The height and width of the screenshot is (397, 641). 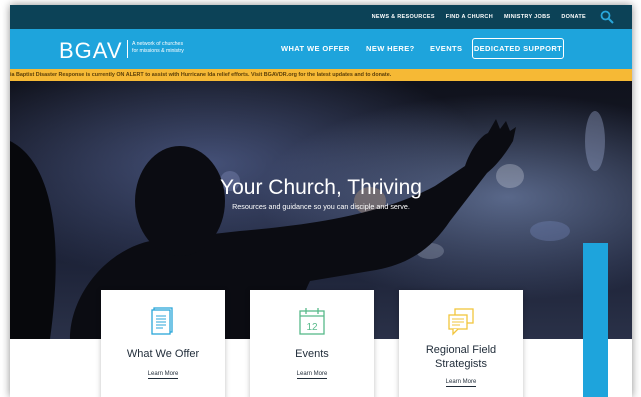 What do you see at coordinates (158, 51) in the screenshot?
I see `tagline-line-2: for missions & ministry` at bounding box center [158, 51].